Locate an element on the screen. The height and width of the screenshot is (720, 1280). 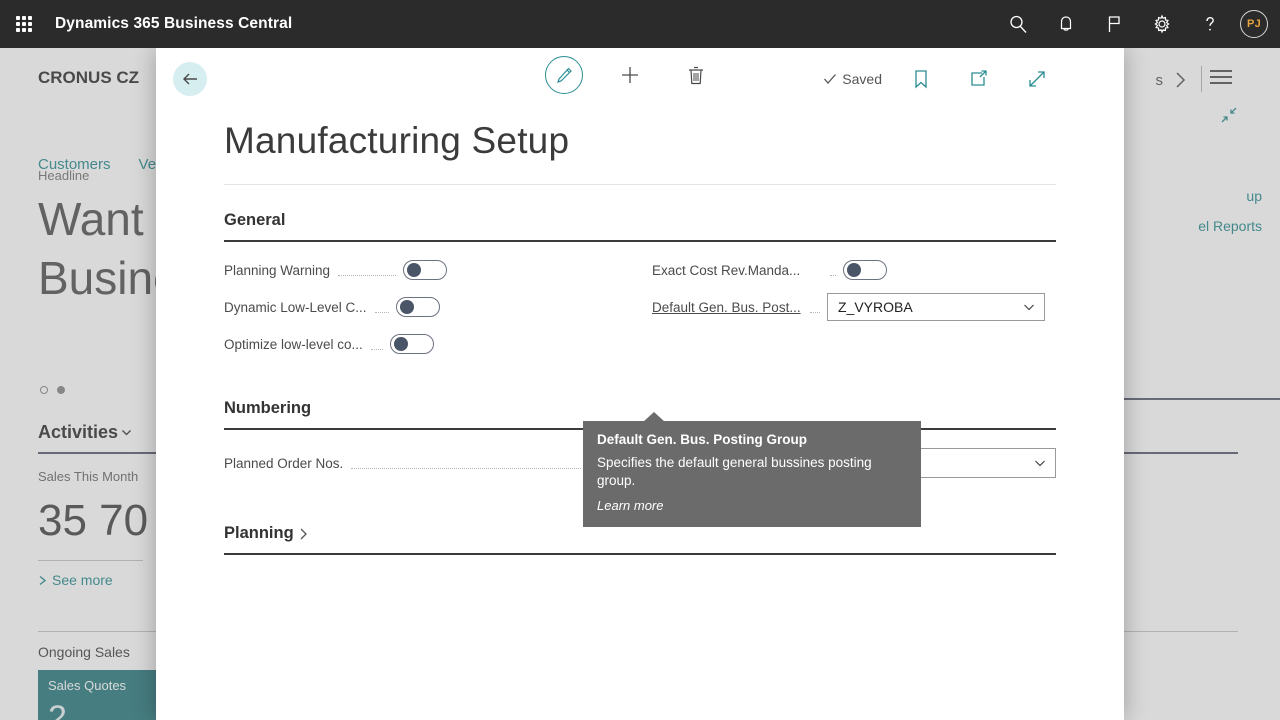
section-numbering-title: Numbering is located at coordinates (268, 408).